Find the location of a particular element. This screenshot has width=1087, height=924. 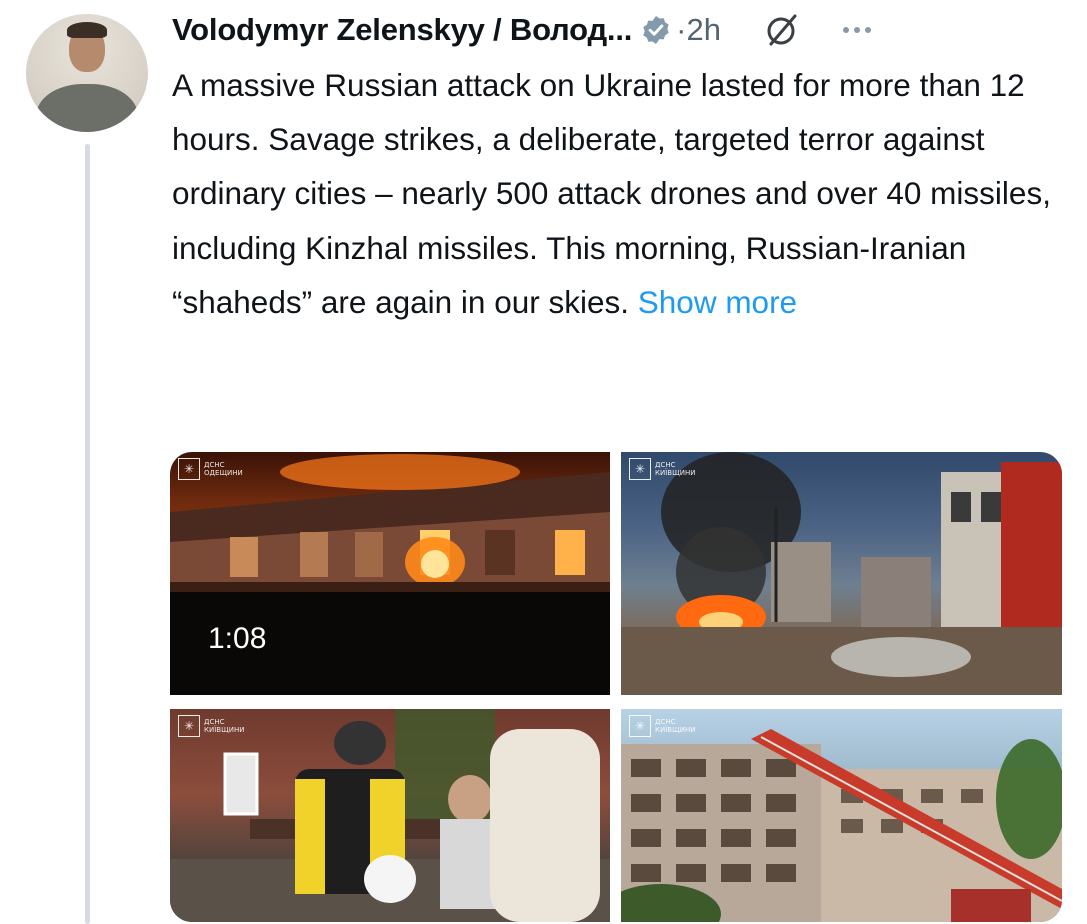

video-duration: 1:08 is located at coordinates (237, 638).